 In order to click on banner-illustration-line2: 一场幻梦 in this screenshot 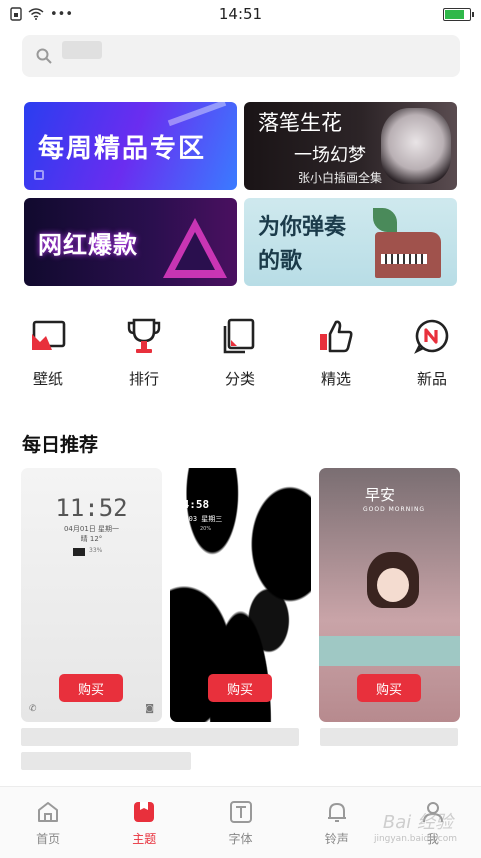, I will do `click(330, 155)`.